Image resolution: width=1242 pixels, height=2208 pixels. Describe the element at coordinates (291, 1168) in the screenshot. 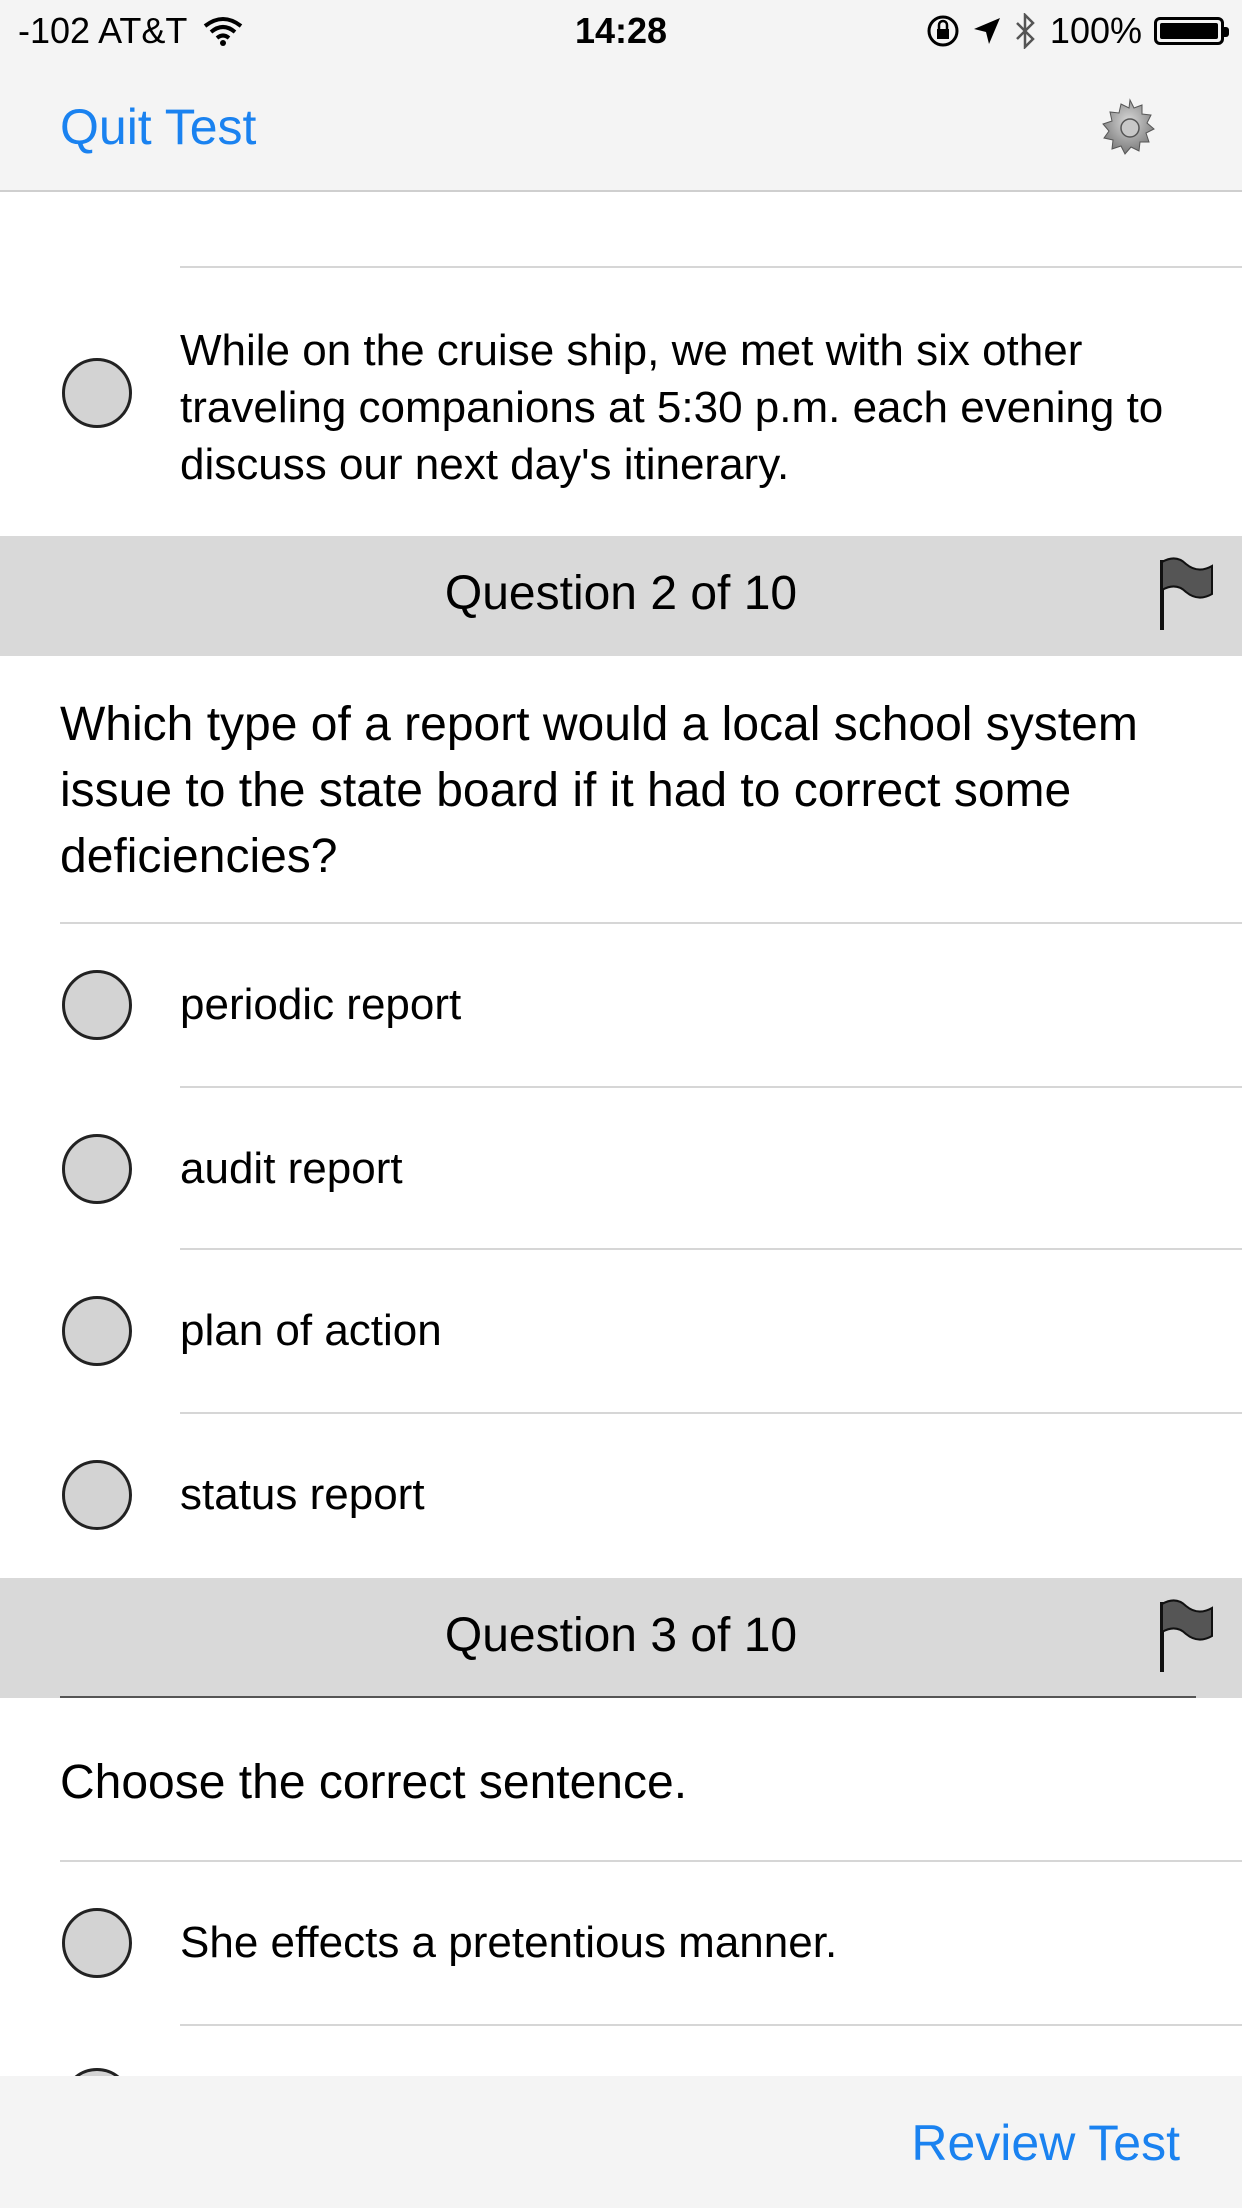

I see `option-label: audit report` at that location.